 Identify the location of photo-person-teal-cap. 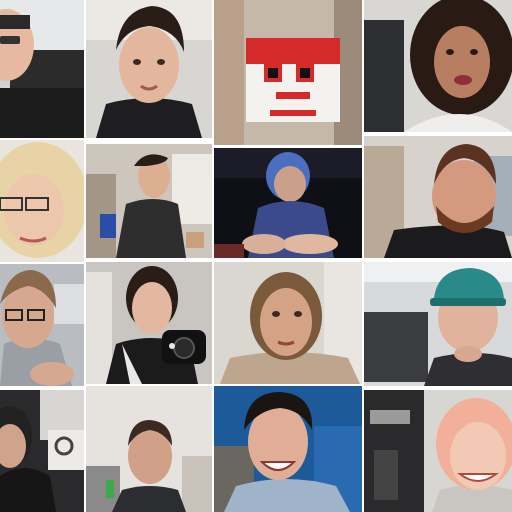
(438, 324).